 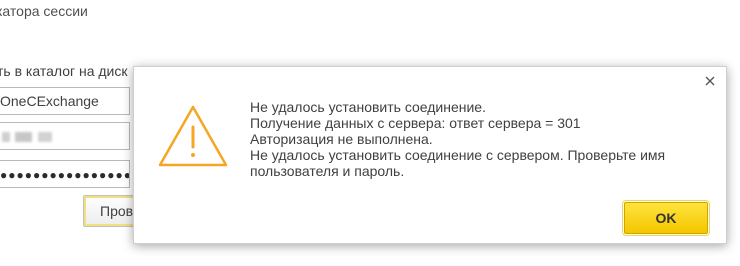 What do you see at coordinates (27, 137) in the screenshot?
I see `username-blurred-value` at bounding box center [27, 137].